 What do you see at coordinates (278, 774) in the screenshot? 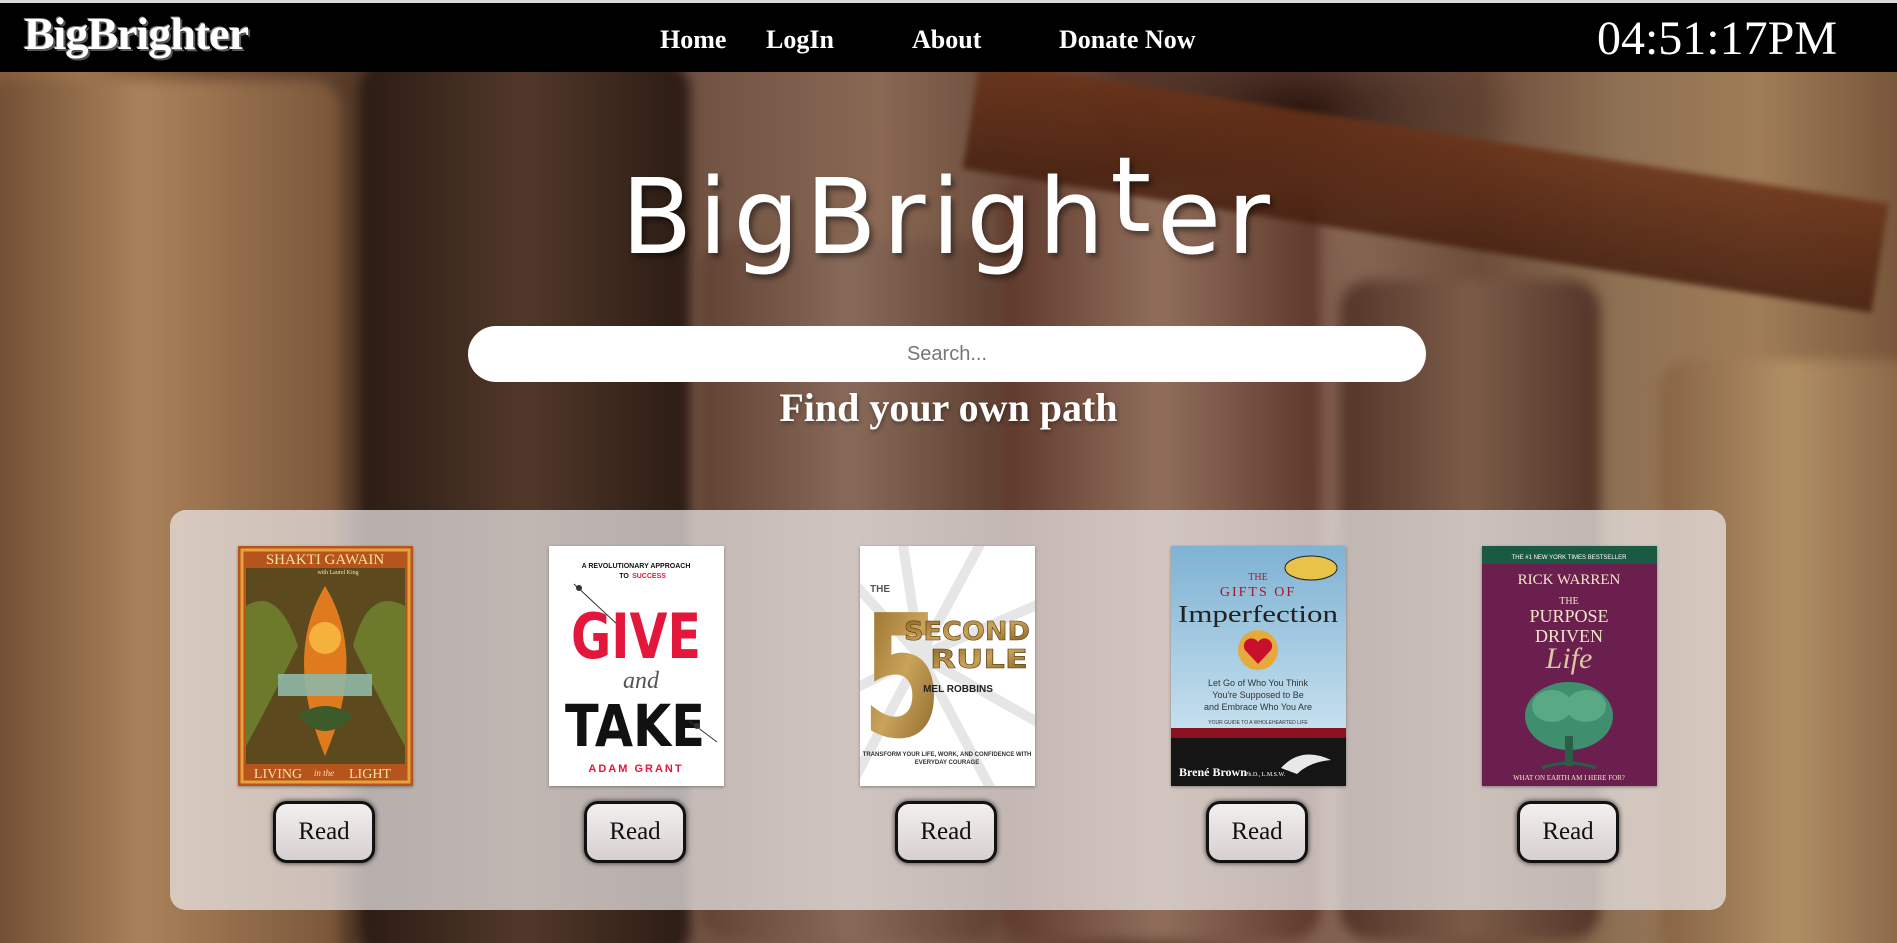
I see `book1-title-a-text: LIVING` at bounding box center [278, 774].